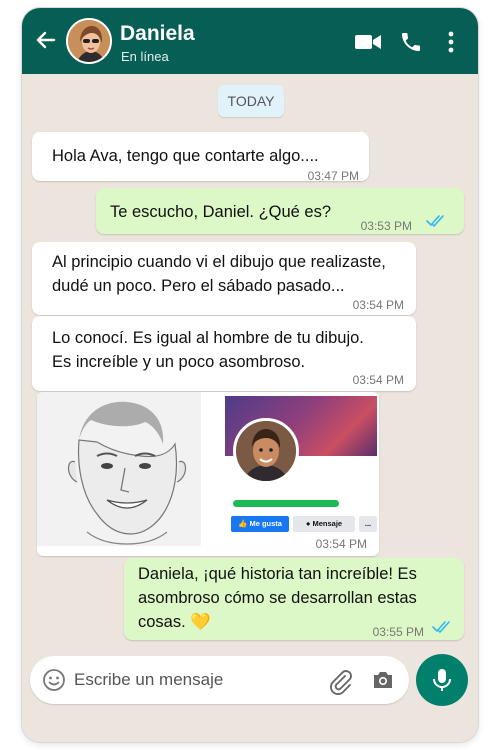 Image resolution: width=500 pixels, height=750 pixels. I want to click on microphone-icon, so click(442, 680).